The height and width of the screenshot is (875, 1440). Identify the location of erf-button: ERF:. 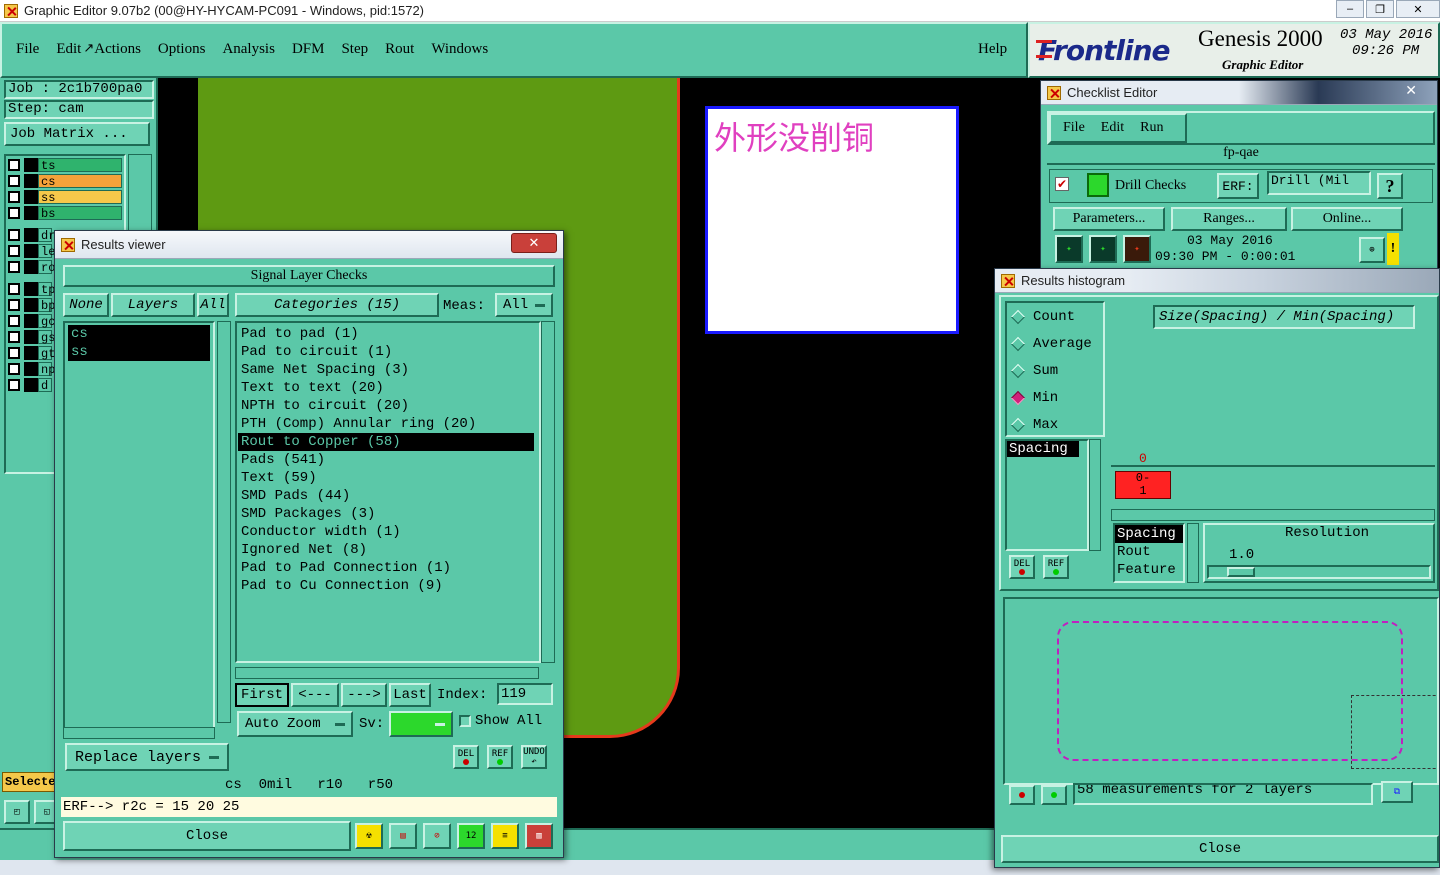
(1238, 186).